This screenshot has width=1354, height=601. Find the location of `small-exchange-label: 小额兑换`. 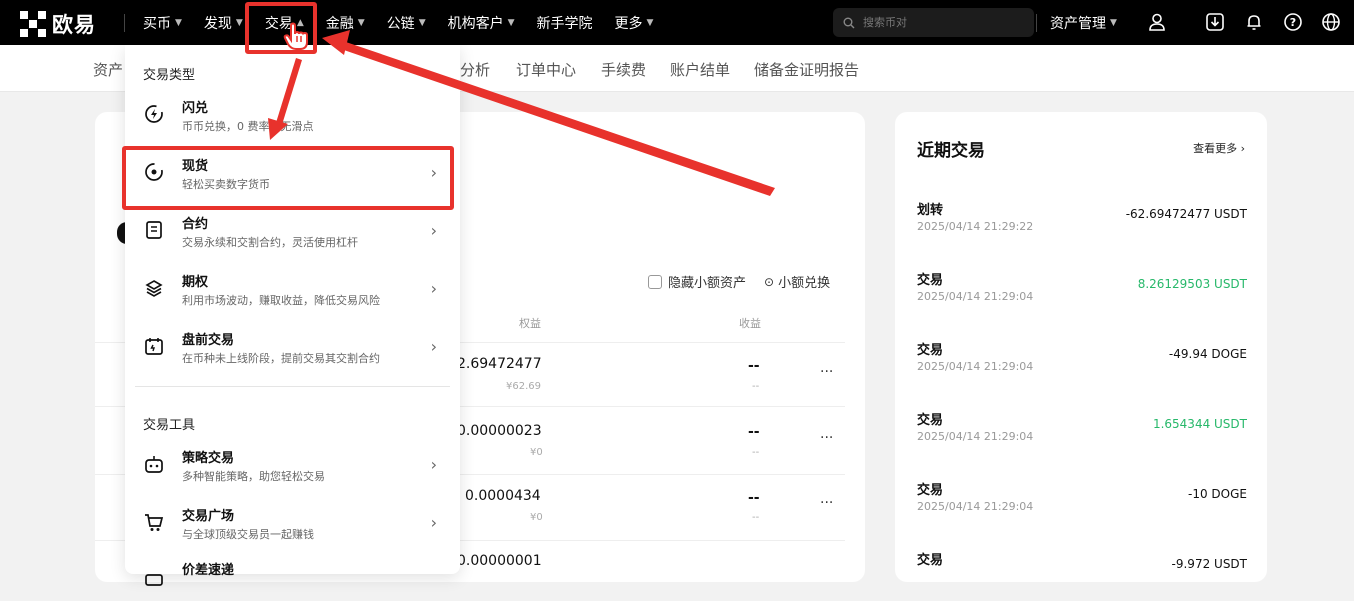

small-exchange-label: 小额兑换 is located at coordinates (804, 283).